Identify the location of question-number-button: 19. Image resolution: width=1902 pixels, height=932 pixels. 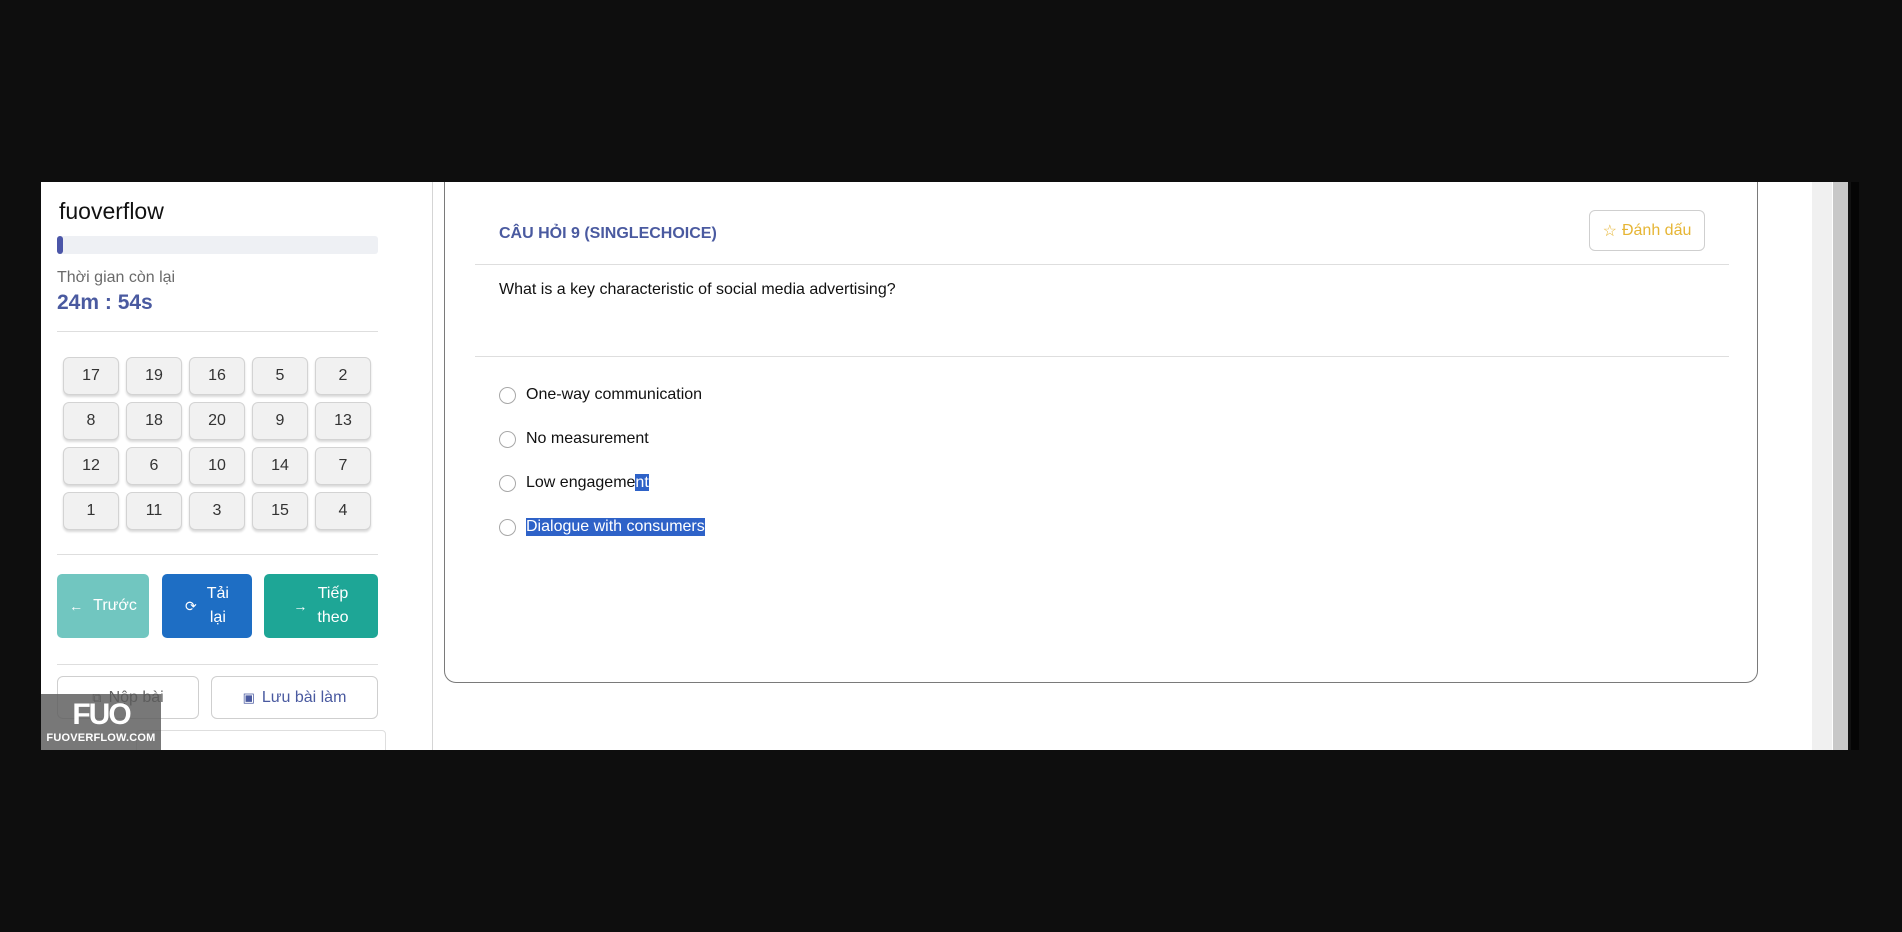
(154, 376).